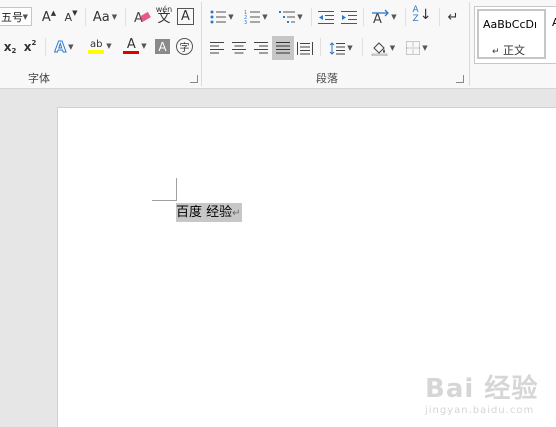 The height and width of the screenshot is (427, 556). Describe the element at coordinates (482, 389) in the screenshot. I see `watermark-logo-text: Bai 经验` at that location.